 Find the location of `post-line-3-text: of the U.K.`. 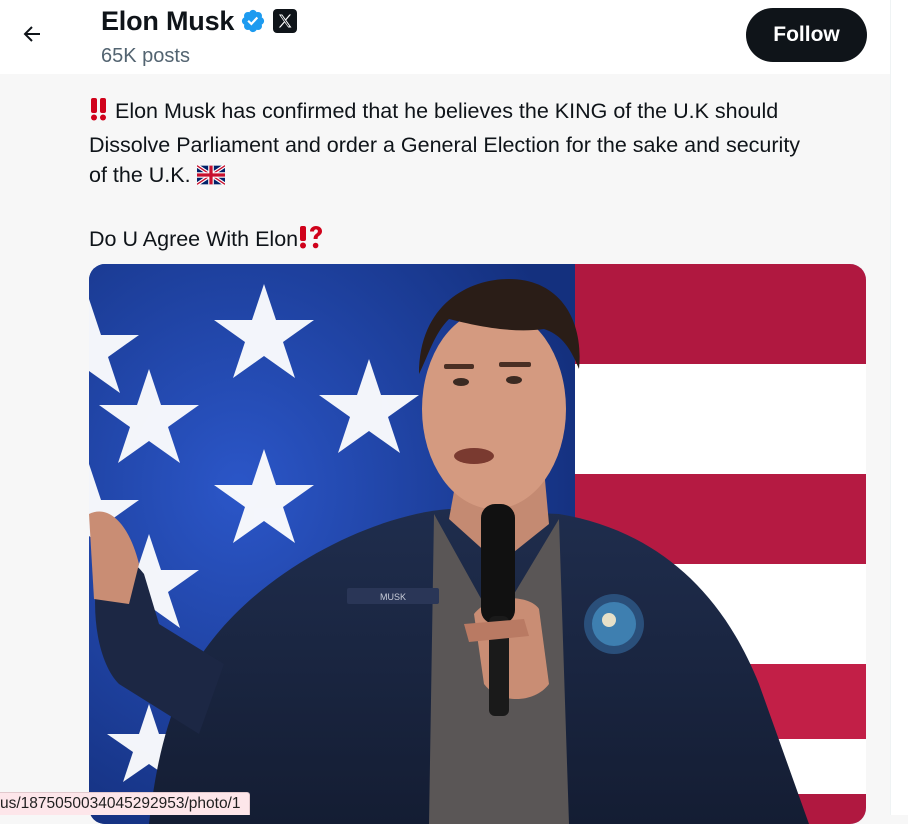

post-line-3-text: of the U.K. is located at coordinates (140, 175).